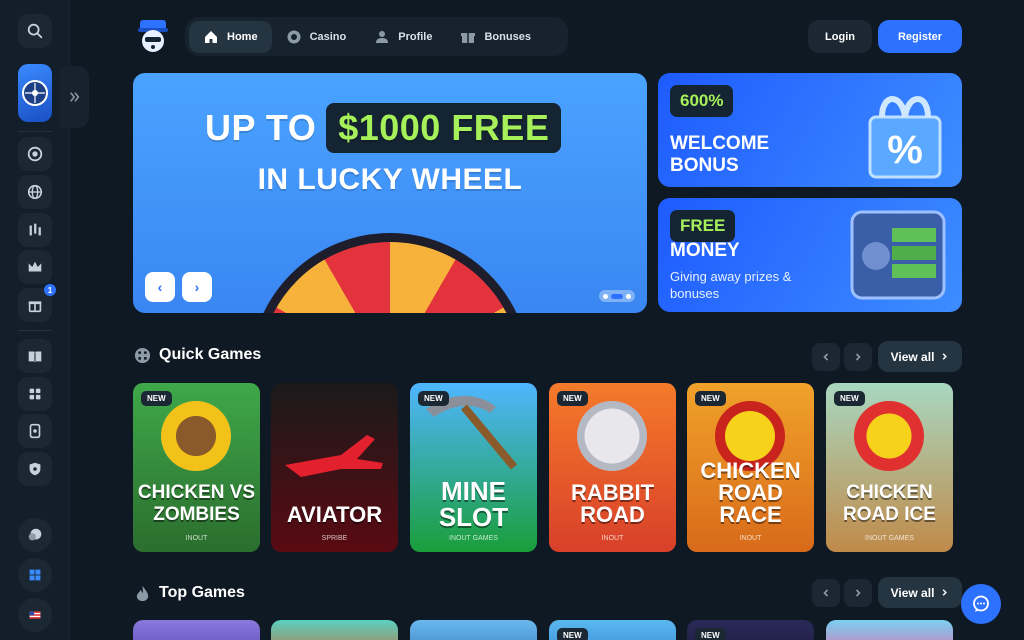 This screenshot has height=640, width=1024. What do you see at coordinates (230, 36) in the screenshot?
I see `nav-home: Home` at bounding box center [230, 36].